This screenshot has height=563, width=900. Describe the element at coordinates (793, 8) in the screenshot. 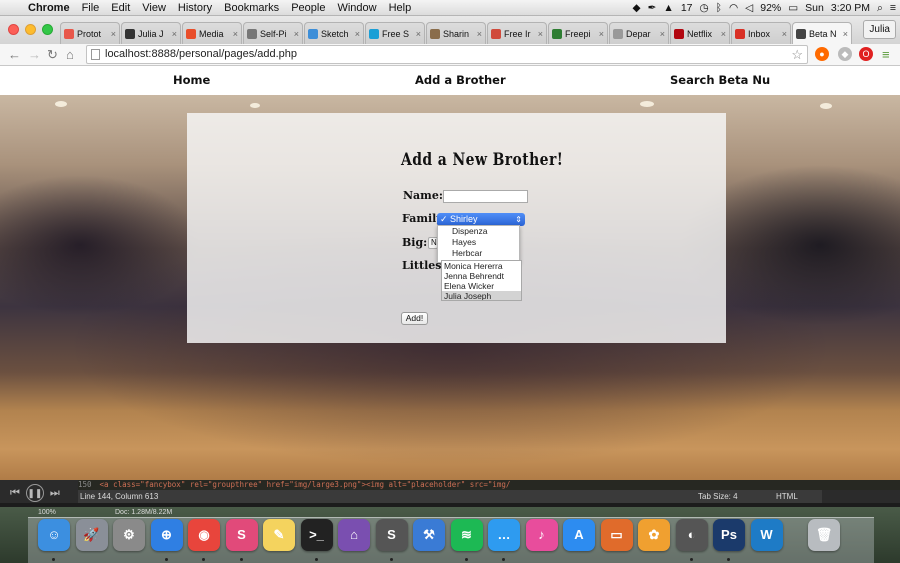

I see `battery-icon: ▭` at that location.